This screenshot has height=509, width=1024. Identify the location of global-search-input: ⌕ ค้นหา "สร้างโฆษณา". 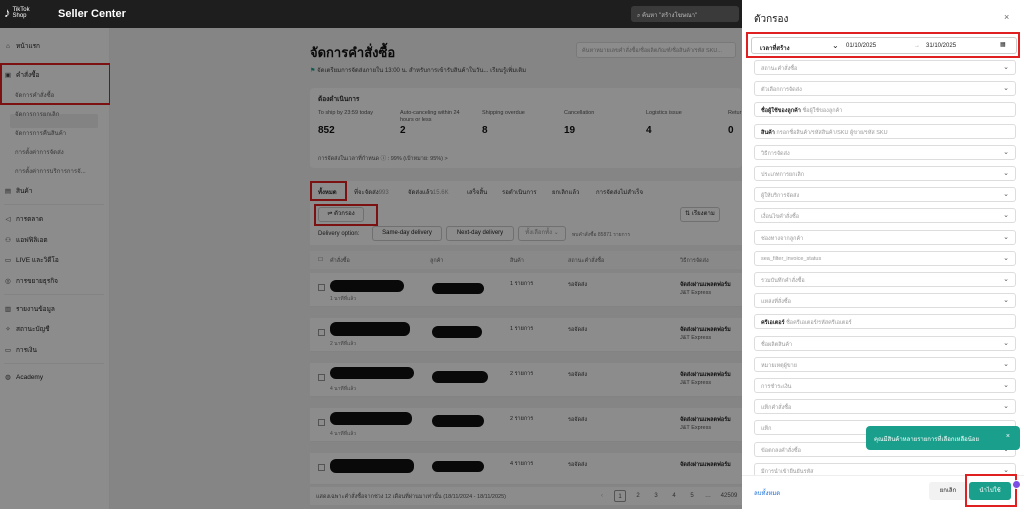
(685, 14).